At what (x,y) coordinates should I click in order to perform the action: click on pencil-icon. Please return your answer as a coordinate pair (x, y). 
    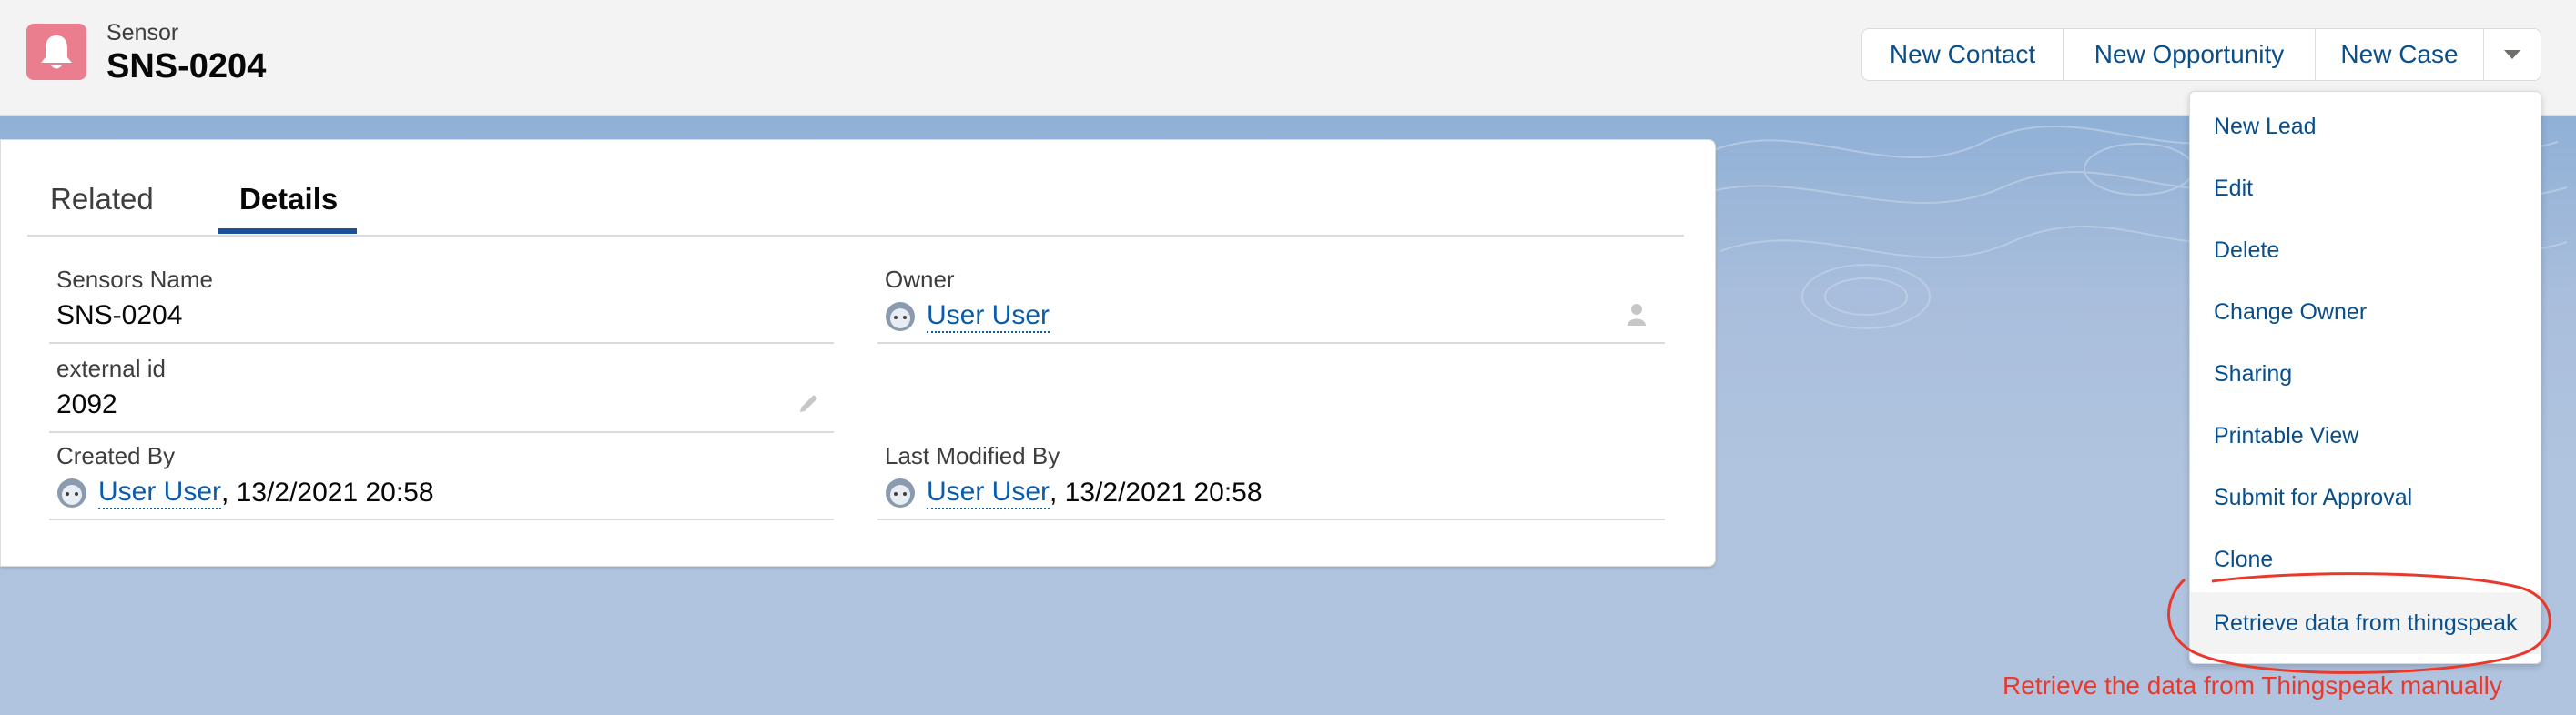
    Looking at the image, I should click on (810, 402).